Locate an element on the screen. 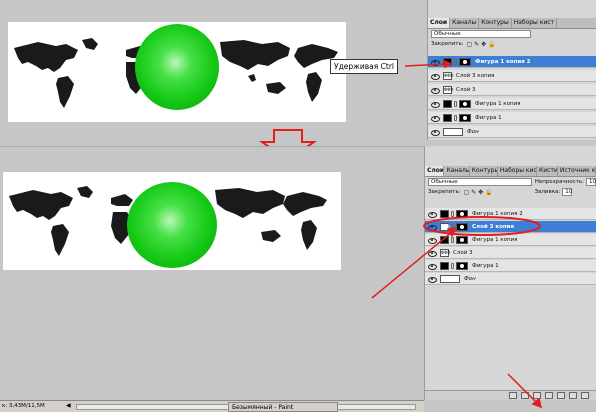 This screenshot has height=412, width=596. doc-size: к: 3,43М/11,5М is located at coordinates (23, 406).